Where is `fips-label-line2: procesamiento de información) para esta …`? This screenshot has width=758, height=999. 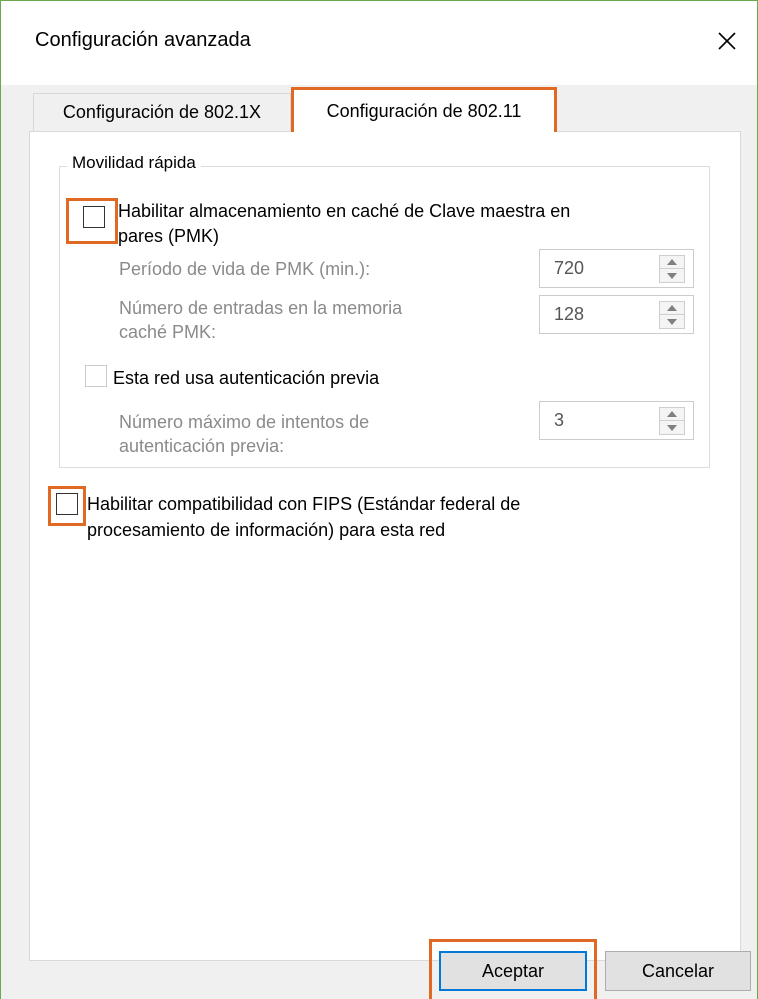
fips-label-line2: procesamiento de información) para esta … is located at coordinates (266, 530).